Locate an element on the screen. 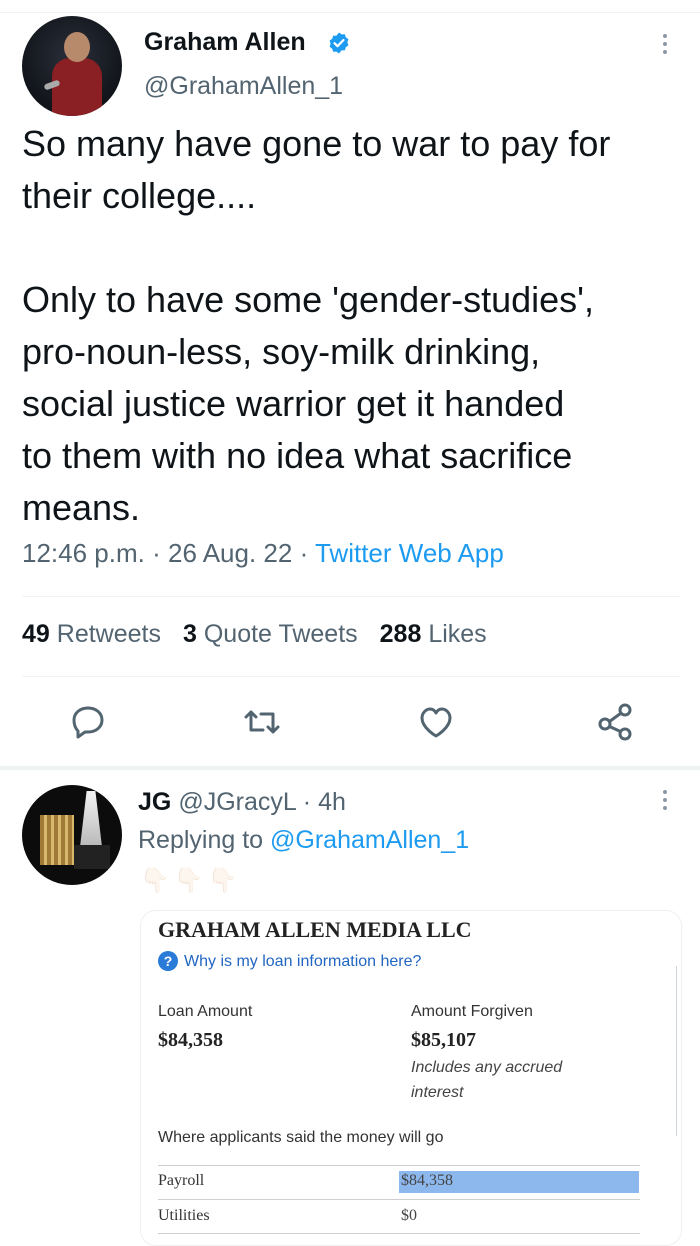 The width and height of the screenshot is (700, 1246). reply-author-avatar is located at coordinates (72, 835).